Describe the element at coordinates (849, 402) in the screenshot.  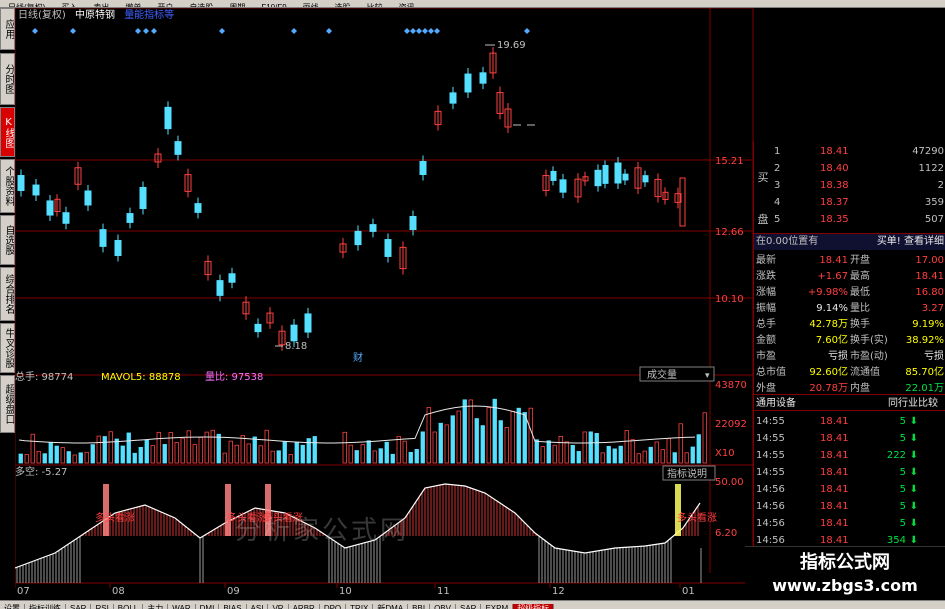
I see `tick-header: 通用设备 同行业比较` at that location.